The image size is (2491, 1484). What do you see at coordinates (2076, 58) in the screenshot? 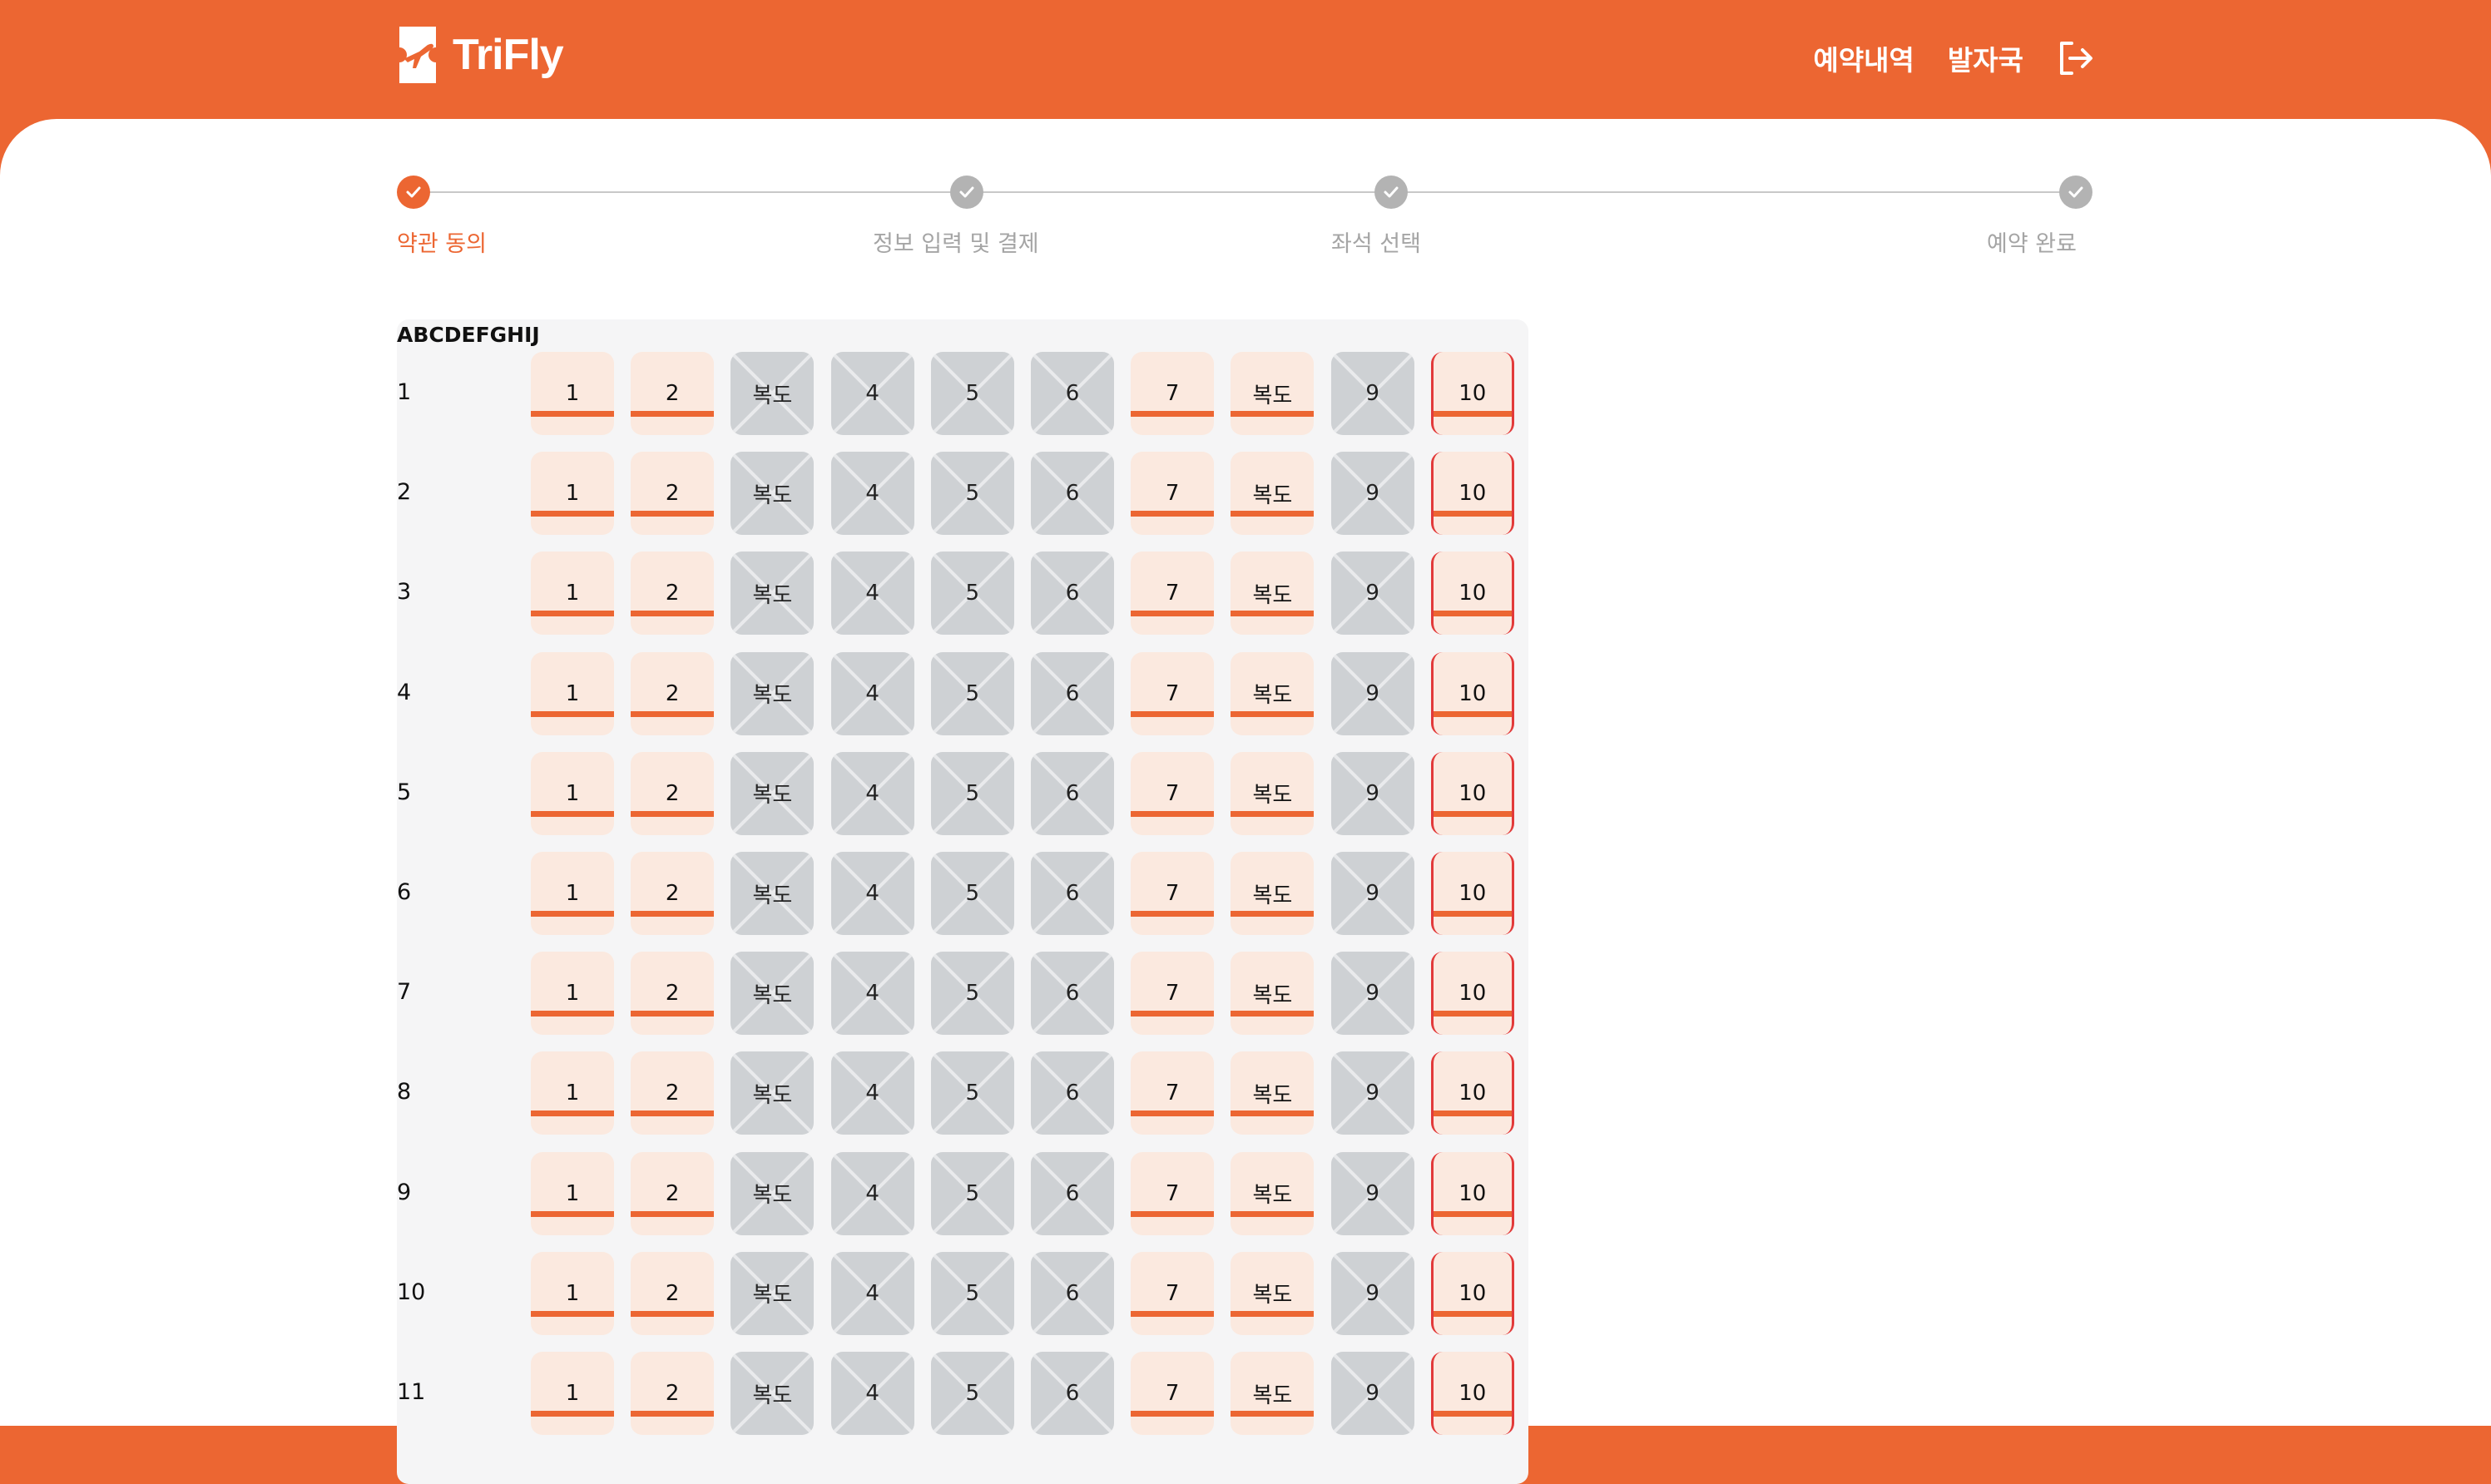
I see `logout-icon` at bounding box center [2076, 58].